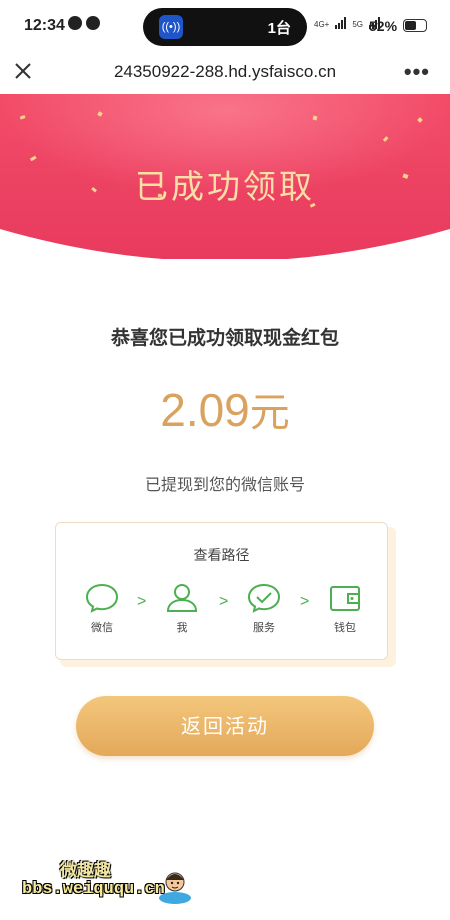  Describe the element at coordinates (224, 338) in the screenshot. I see `congrats-message: 恭喜您已成功领取现金红包` at that location.